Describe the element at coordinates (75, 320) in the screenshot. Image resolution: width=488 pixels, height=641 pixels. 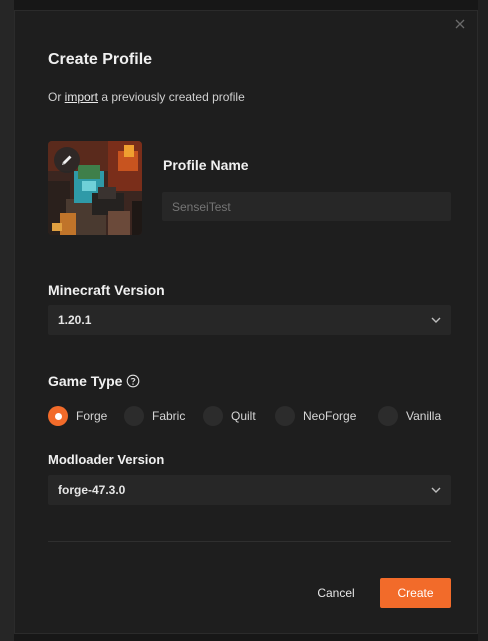
I see `minecraft-version-value: 1.20.1` at that location.